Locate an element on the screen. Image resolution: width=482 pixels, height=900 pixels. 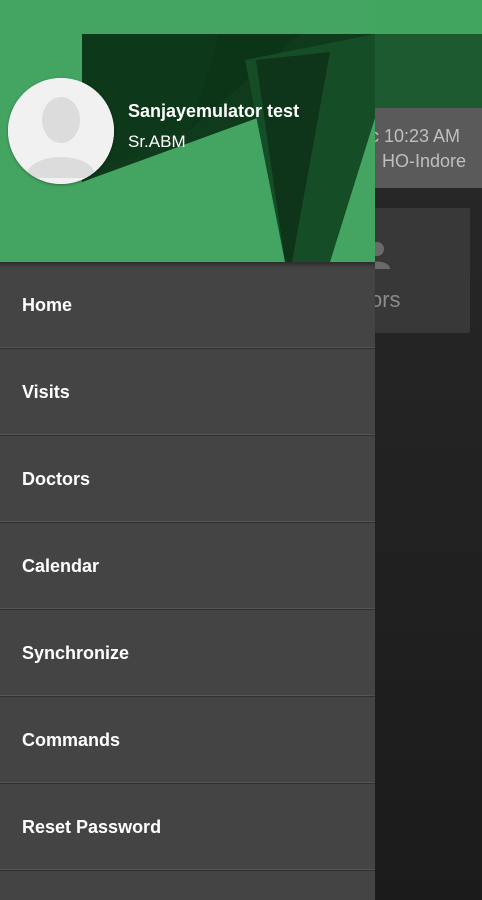
menu-item-calendar: Calendar is located at coordinates (187, 566).